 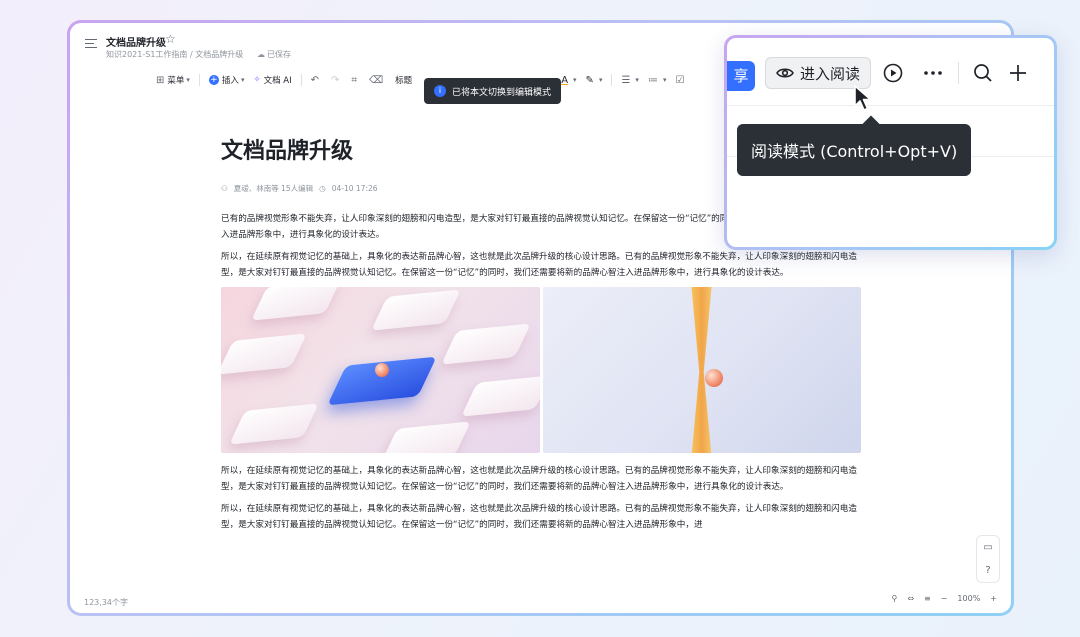 I want to click on search-button, so click(x=983, y=73).